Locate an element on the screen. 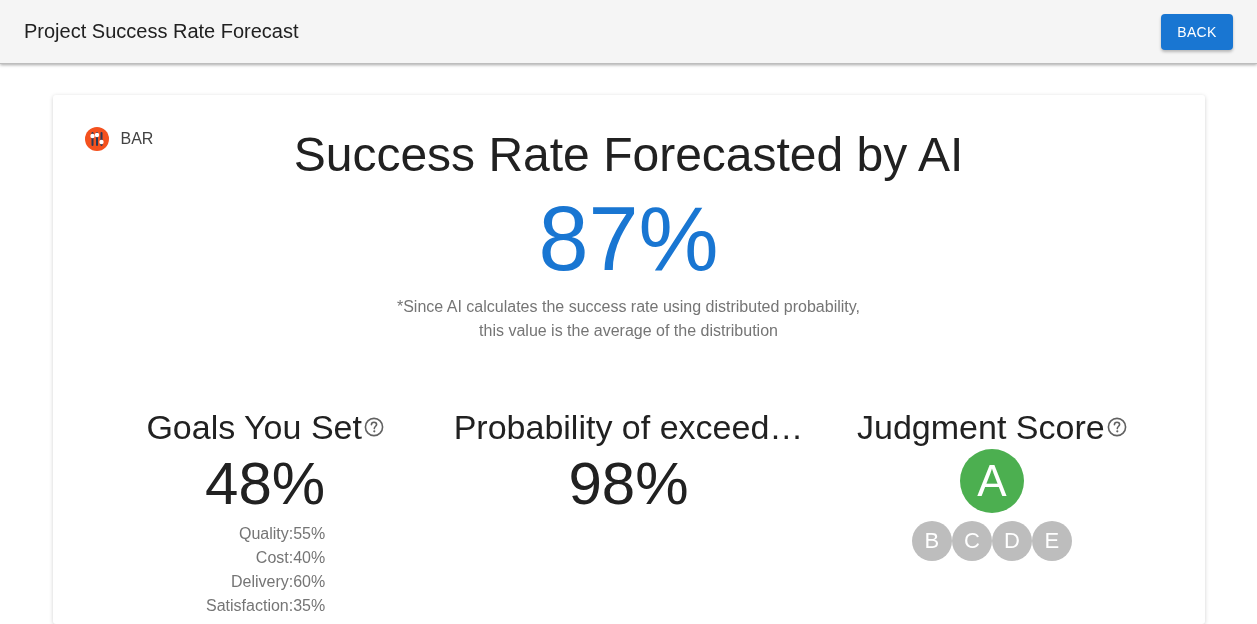 The height and width of the screenshot is (624, 1257). goal-breakdown-text: Satisfaction:35% is located at coordinates (266, 606).